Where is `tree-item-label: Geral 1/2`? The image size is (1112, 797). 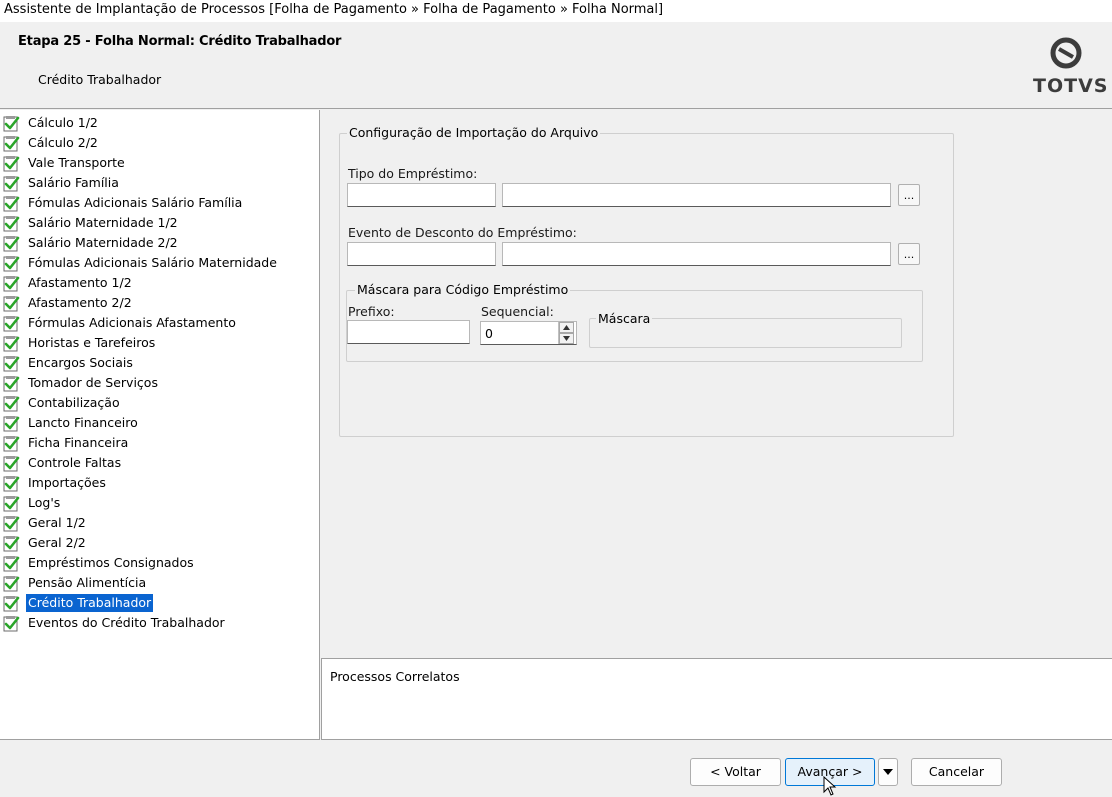
tree-item-label: Geral 1/2 is located at coordinates (57, 522).